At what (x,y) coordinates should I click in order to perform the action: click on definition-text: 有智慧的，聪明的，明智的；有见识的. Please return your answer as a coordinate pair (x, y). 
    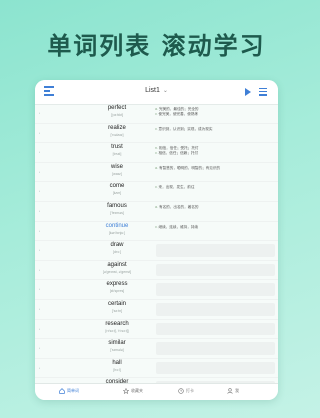
    Looking at the image, I should click on (190, 167).